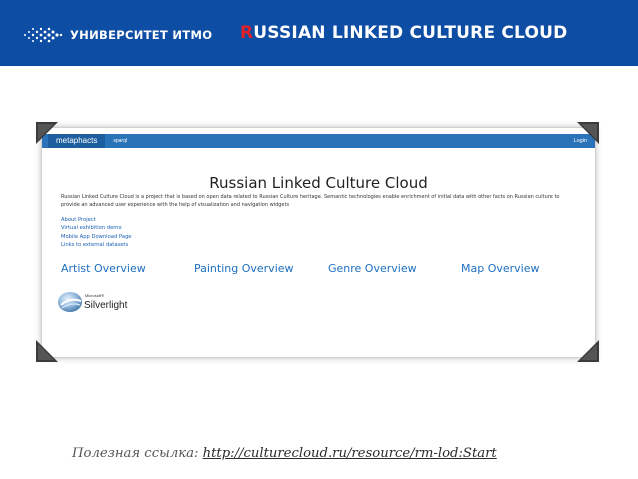  I want to click on itmo-dots-icon, so click(43, 35).